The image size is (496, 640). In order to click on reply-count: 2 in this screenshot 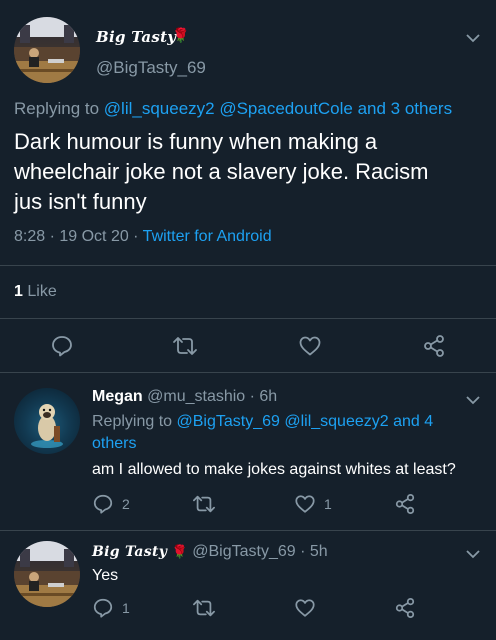, I will do `click(126, 504)`.